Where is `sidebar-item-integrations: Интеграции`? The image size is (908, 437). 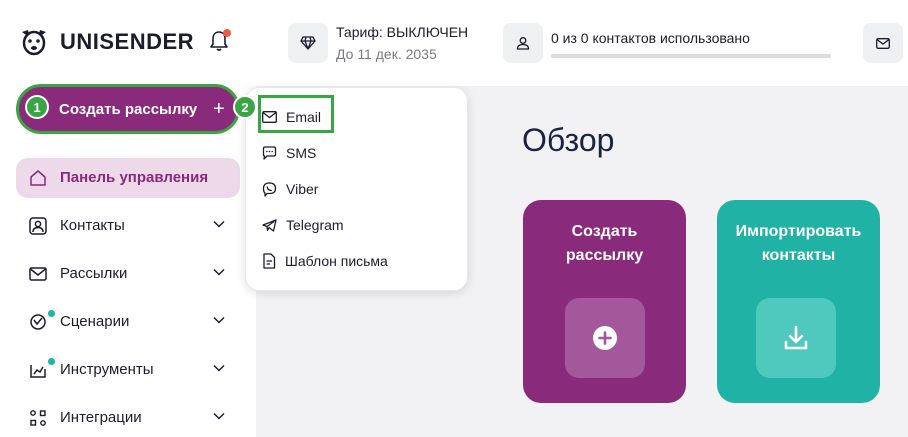 sidebar-item-integrations: Интеграции is located at coordinates (128, 417).